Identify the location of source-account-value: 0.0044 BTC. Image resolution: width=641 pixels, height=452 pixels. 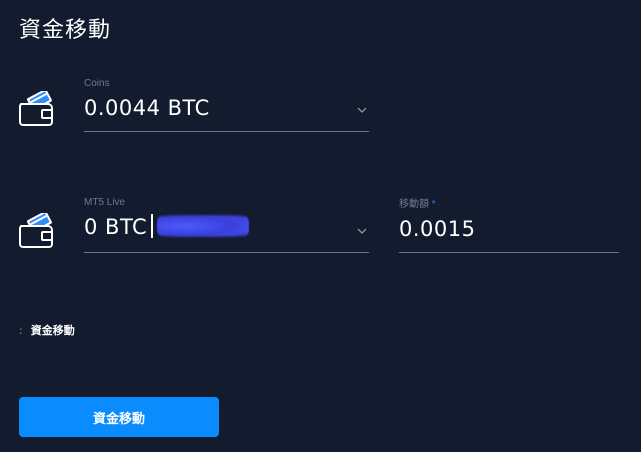
(147, 108).